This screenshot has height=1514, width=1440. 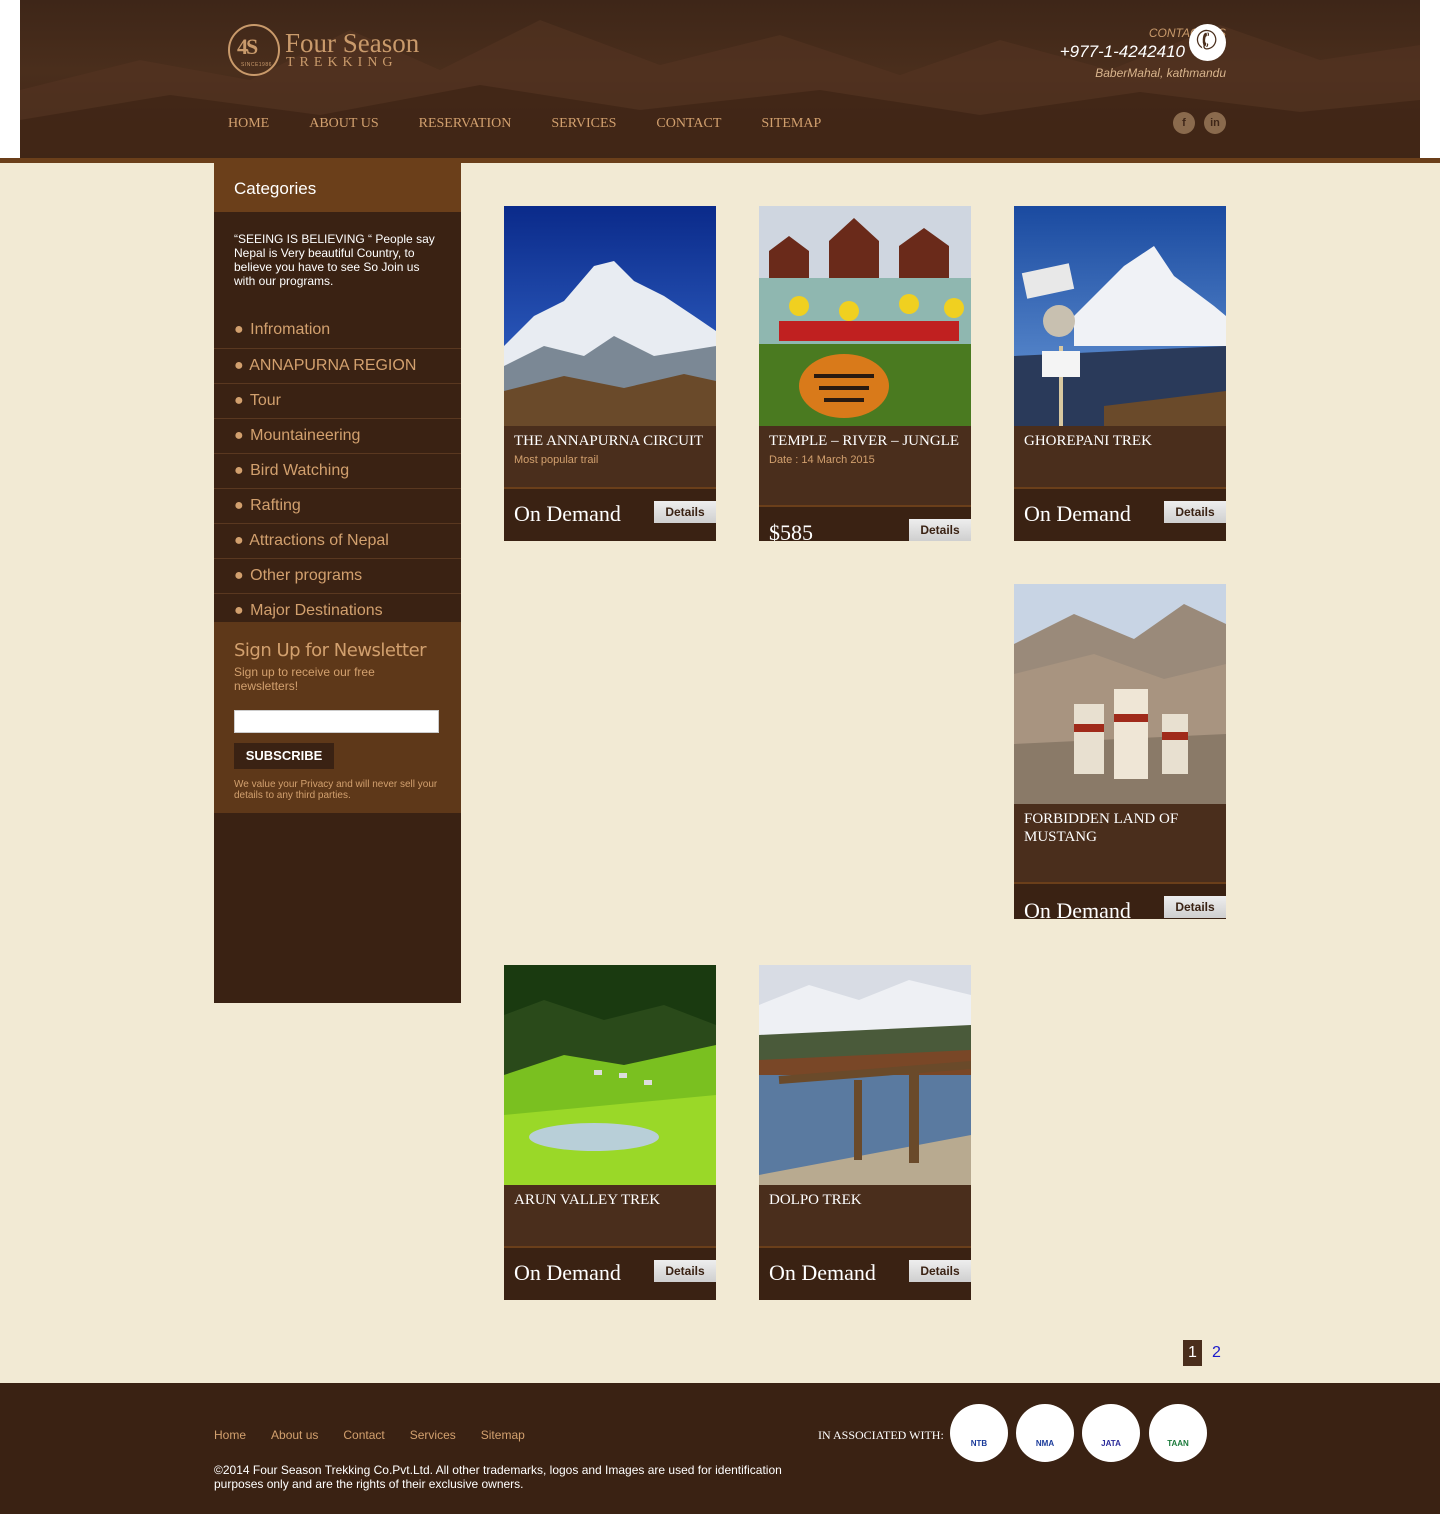 I want to click on dolpo-photo, so click(x=865, y=1075).